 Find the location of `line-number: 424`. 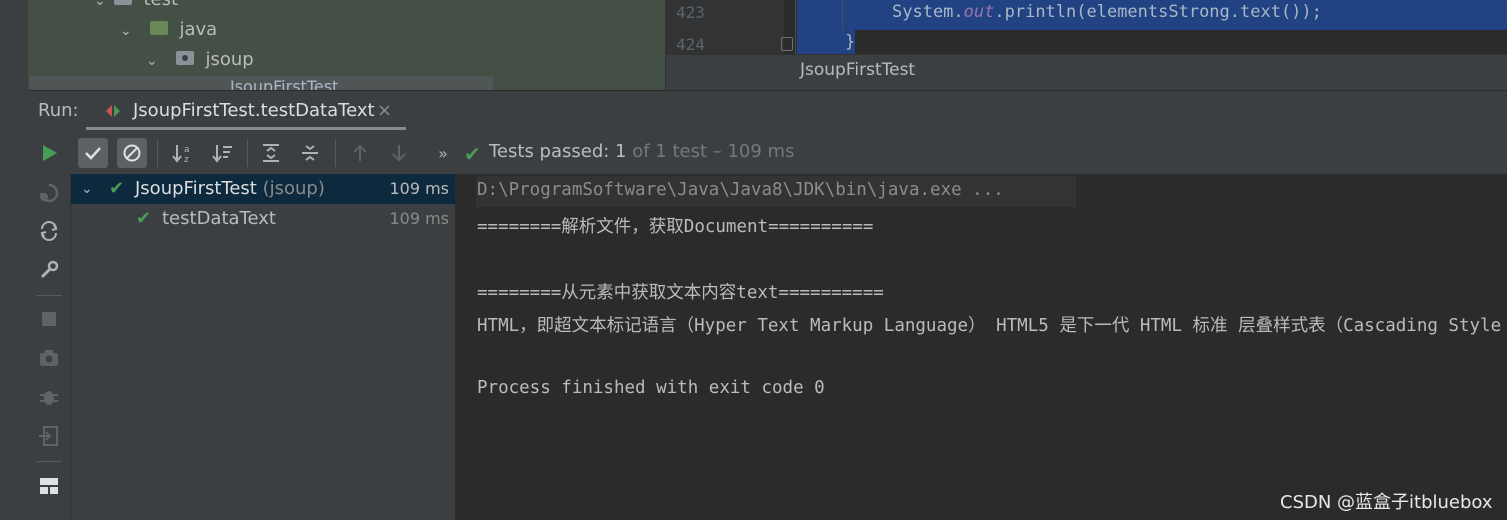

line-number: 424 is located at coordinates (690, 44).